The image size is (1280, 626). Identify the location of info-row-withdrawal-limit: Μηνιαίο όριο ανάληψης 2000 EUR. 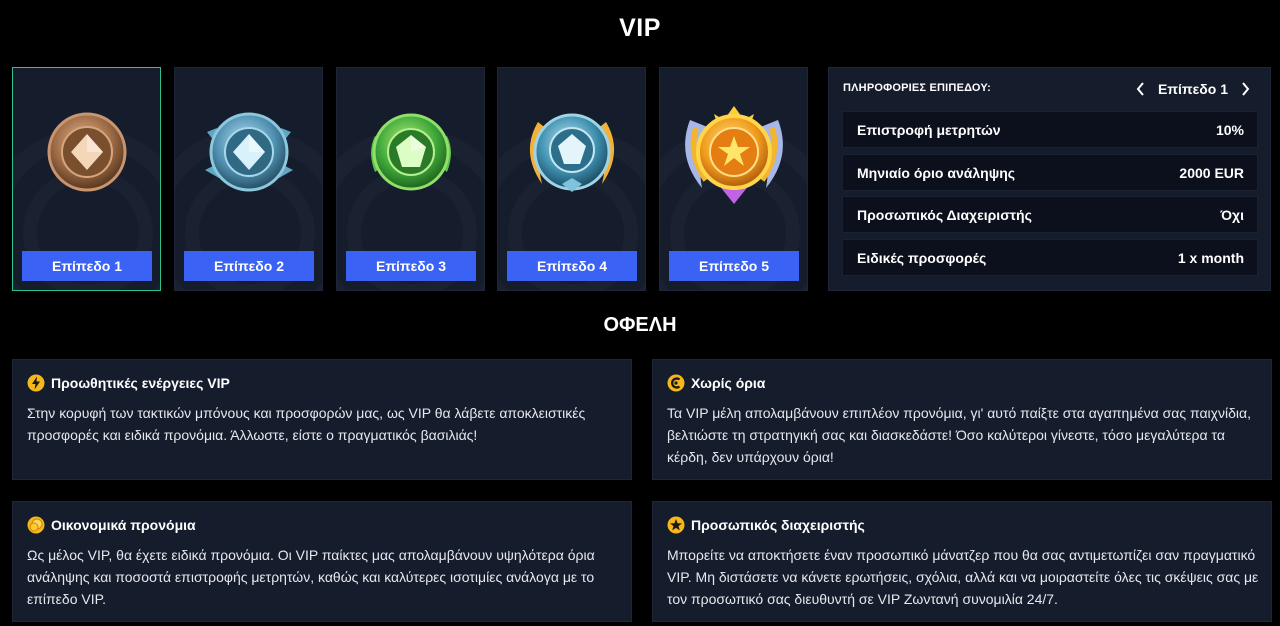
(1050, 172).